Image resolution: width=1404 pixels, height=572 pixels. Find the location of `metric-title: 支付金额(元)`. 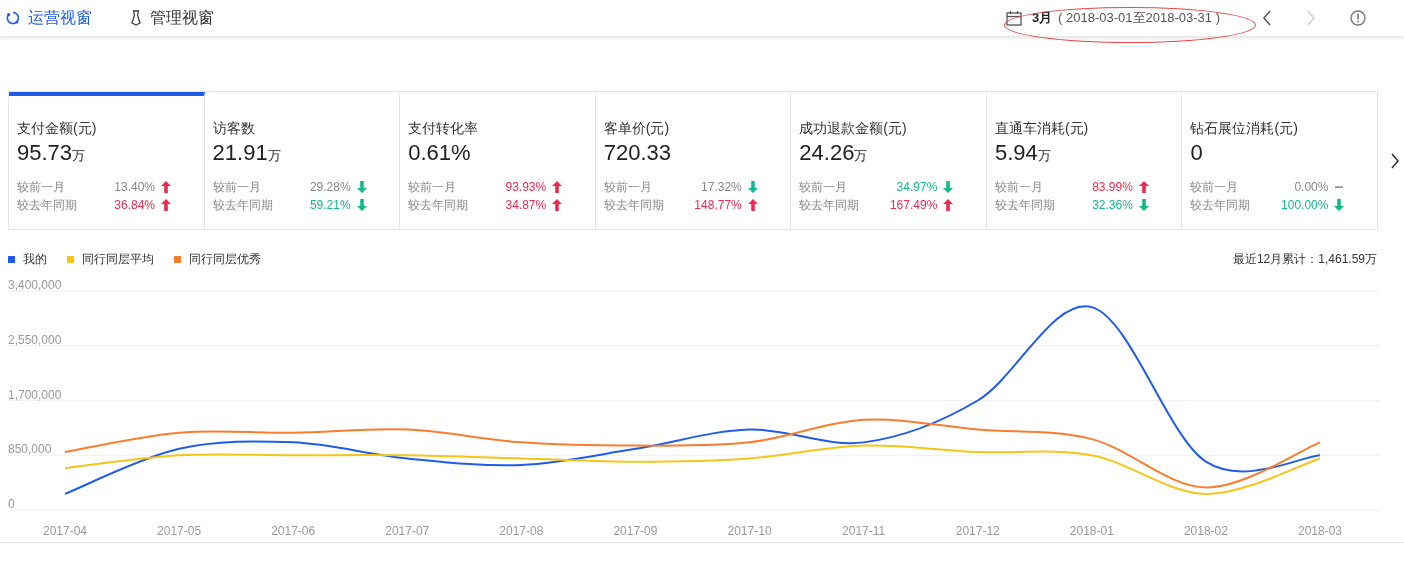

metric-title: 支付金额(元) is located at coordinates (57, 129).